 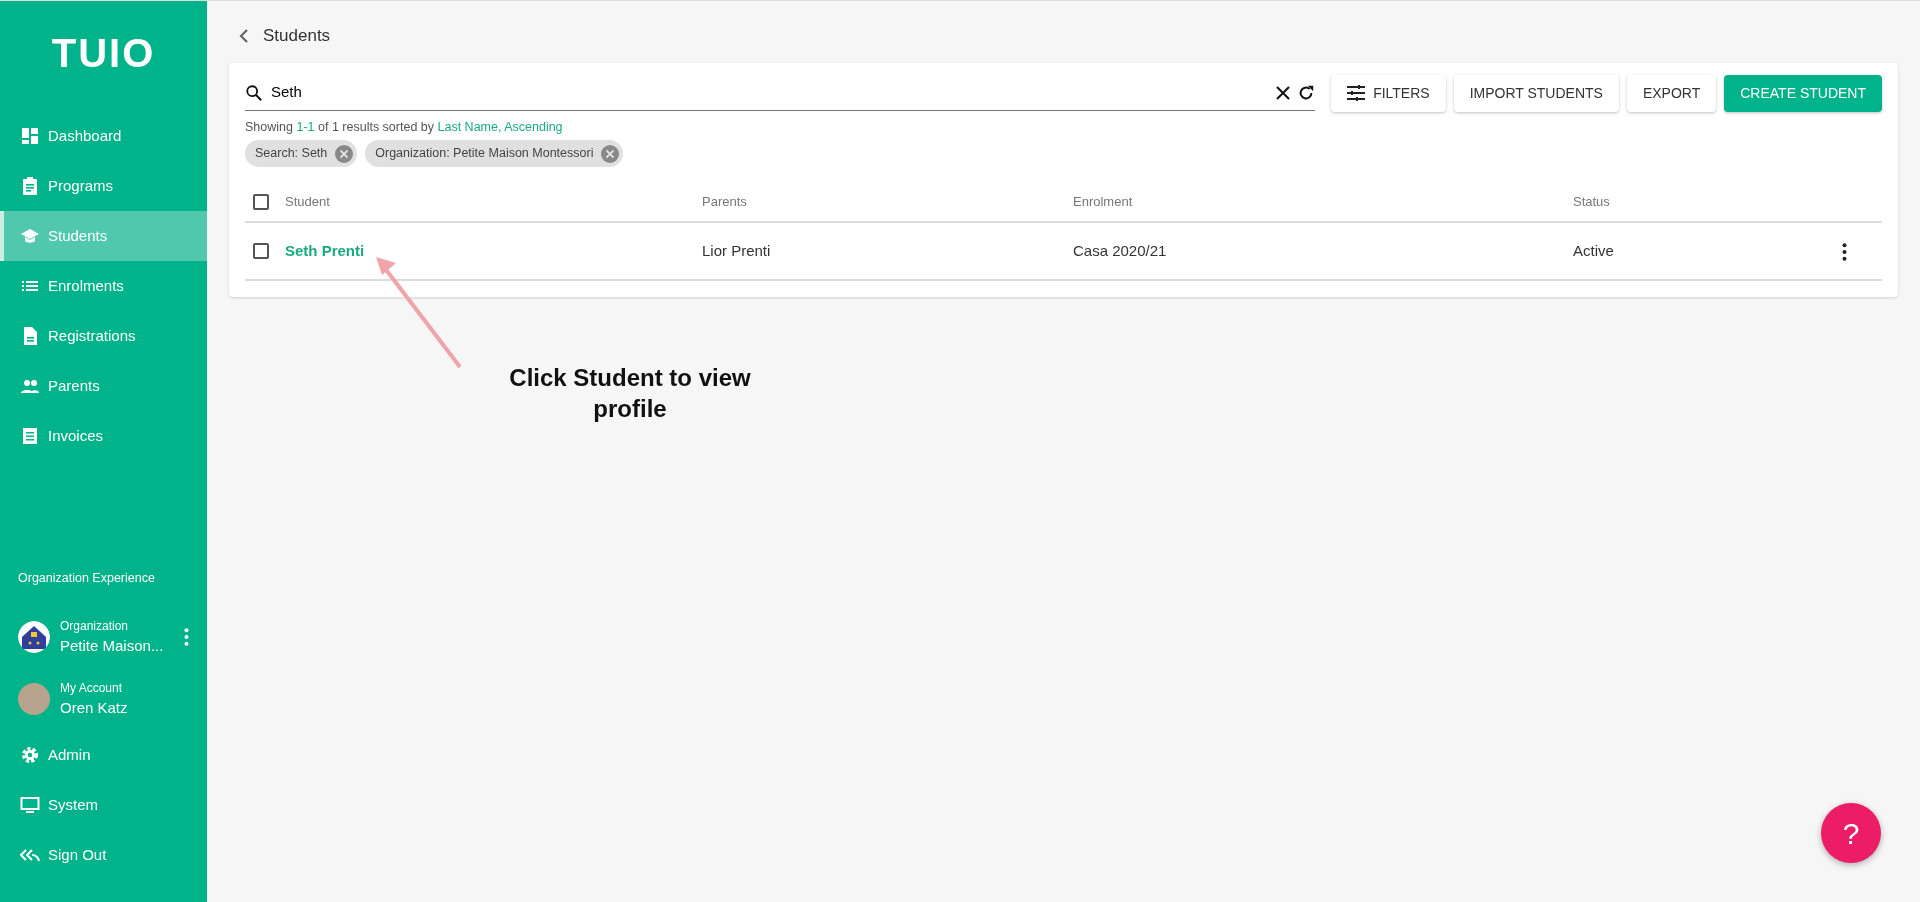 I want to click on filter-chip: Organization: Petite Maison Montessori, so click(x=494, y=153).